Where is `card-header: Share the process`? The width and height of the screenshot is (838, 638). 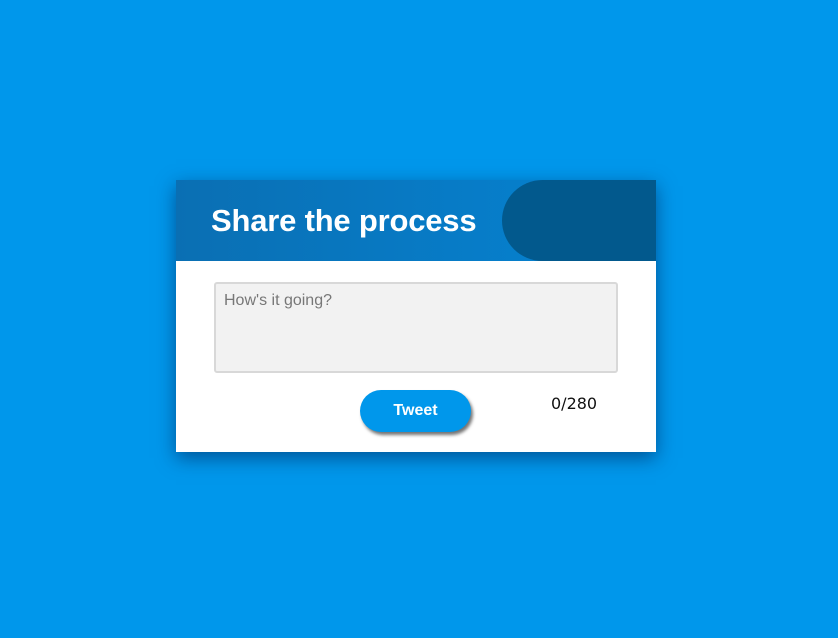
card-header: Share the process is located at coordinates (416, 220).